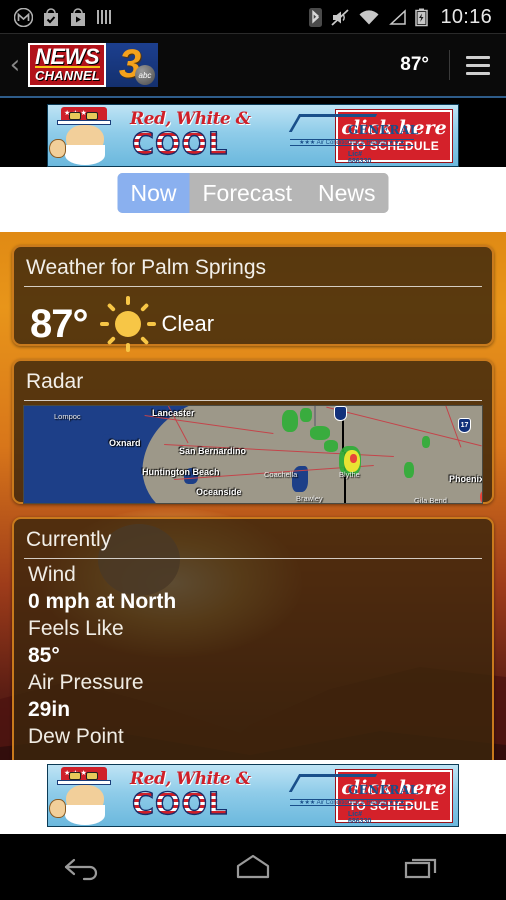  Describe the element at coordinates (340, 17) in the screenshot. I see `volume-muted-icon` at that location.